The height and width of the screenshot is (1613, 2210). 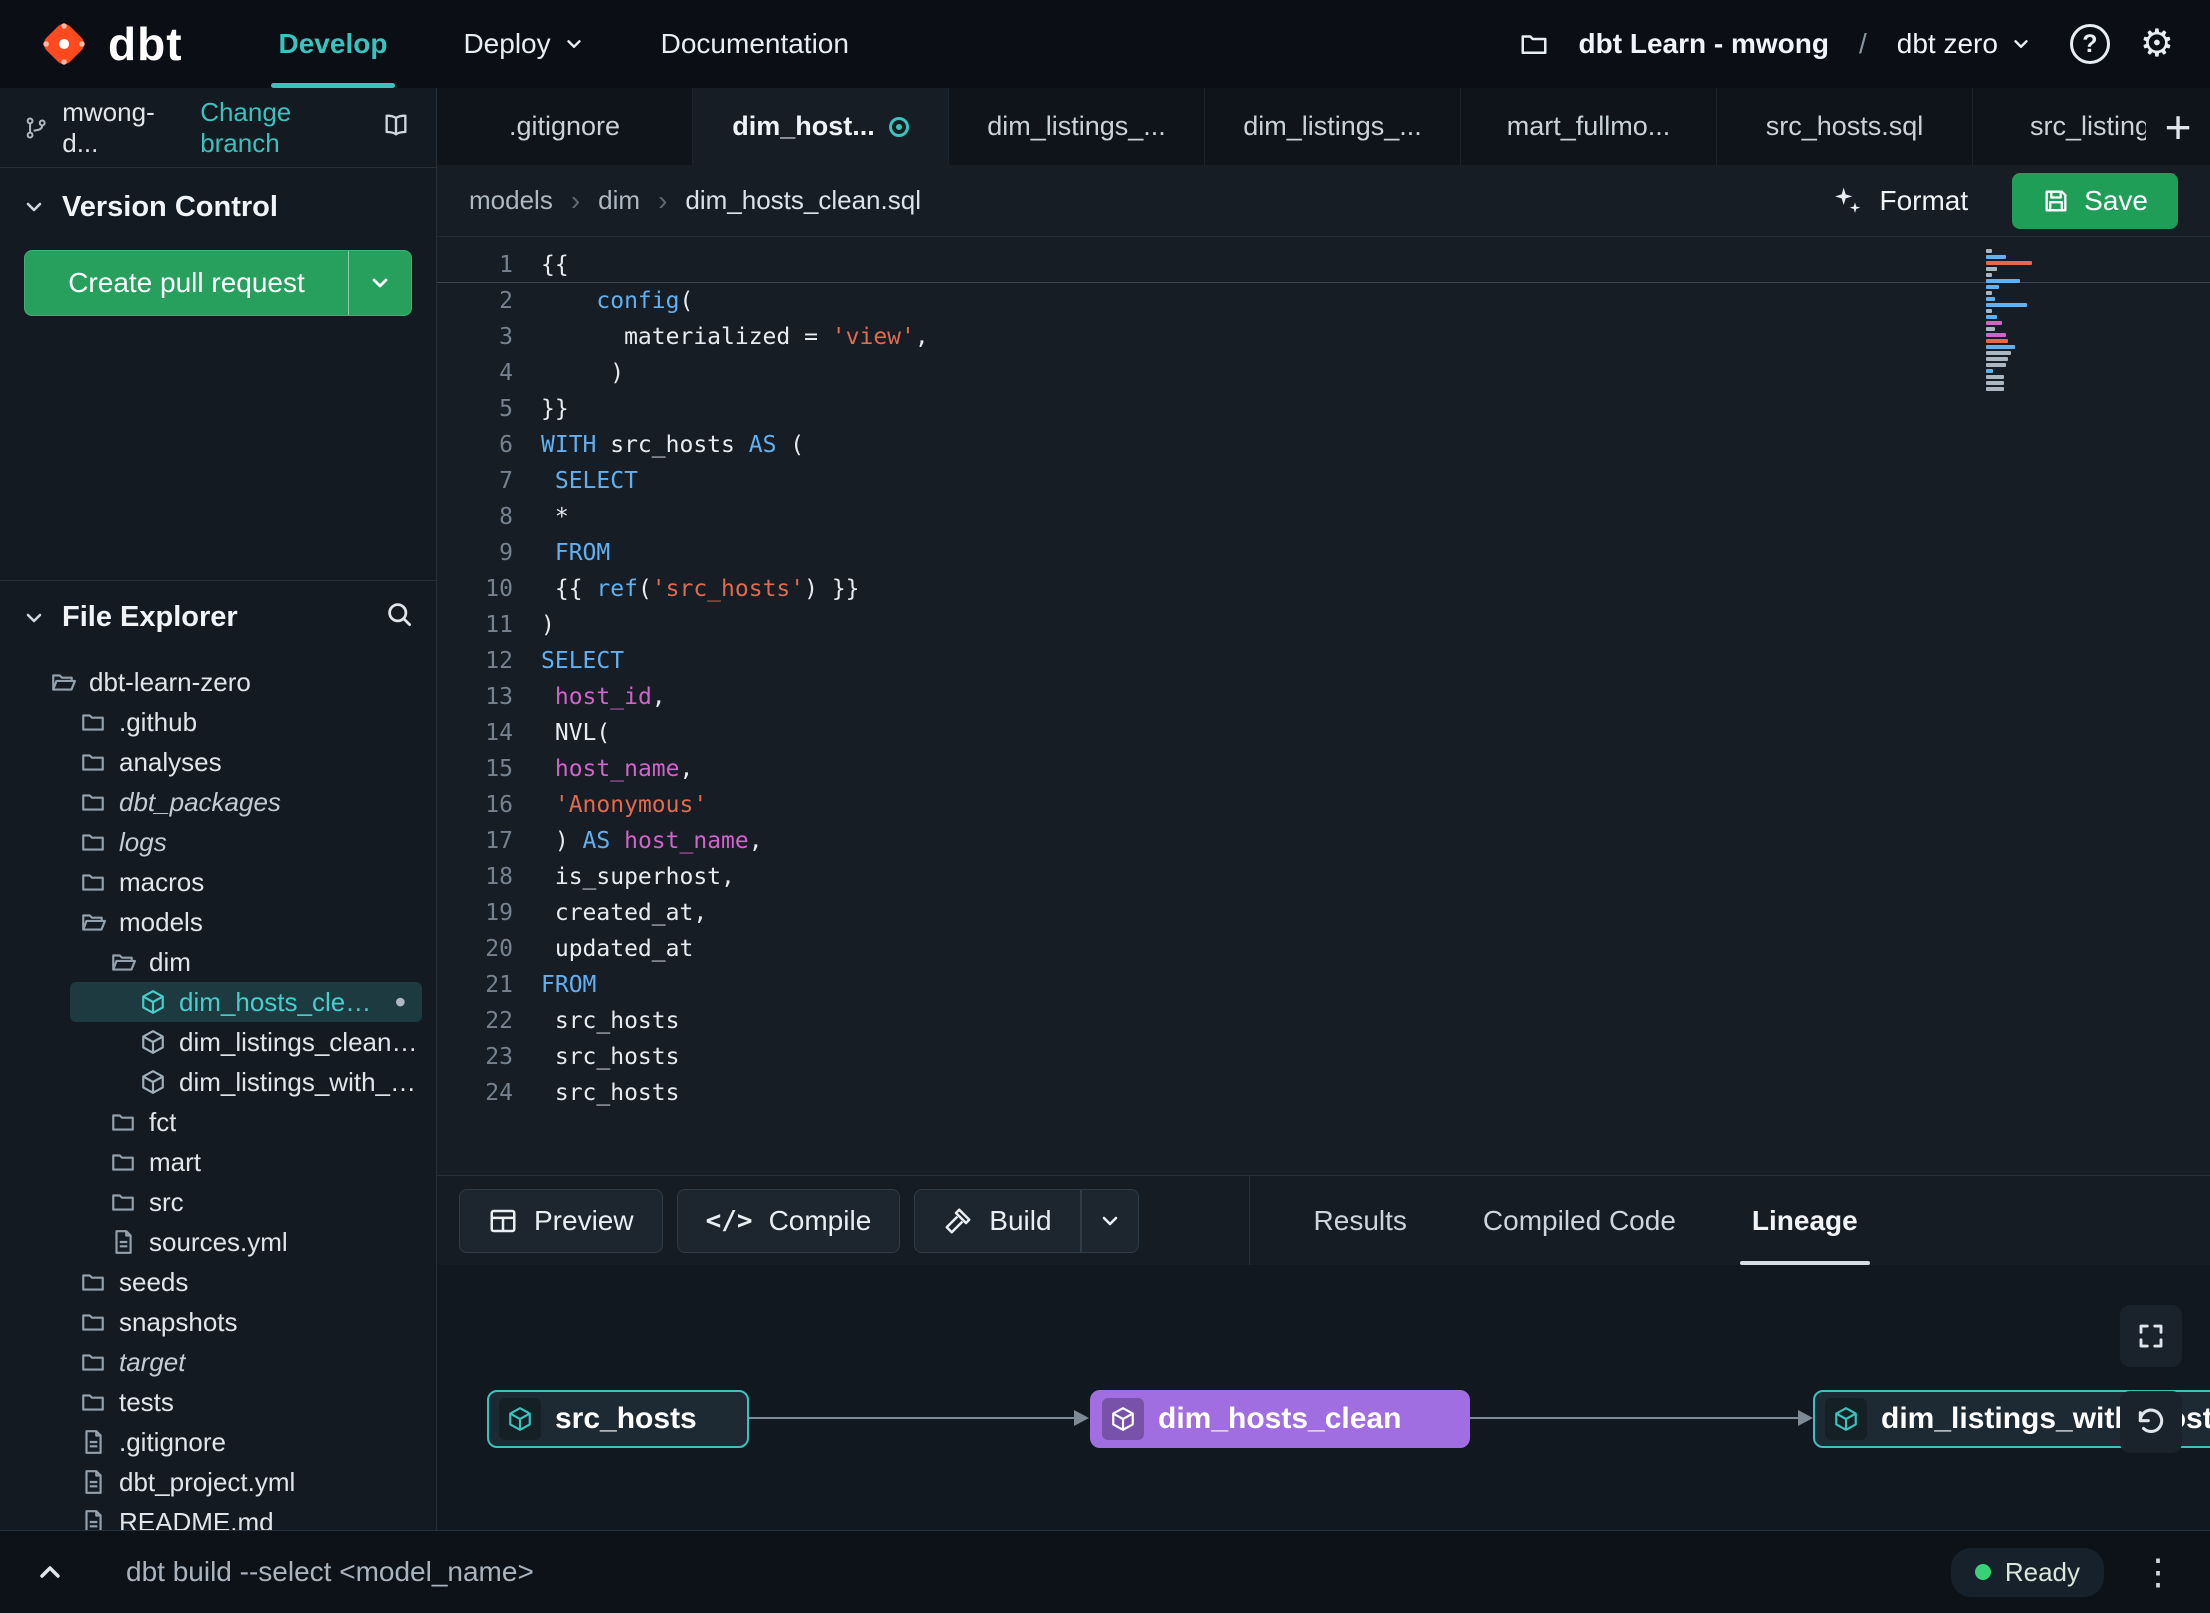 I want to click on code-line: 24 src_hosts, so click(x=1323, y=1093).